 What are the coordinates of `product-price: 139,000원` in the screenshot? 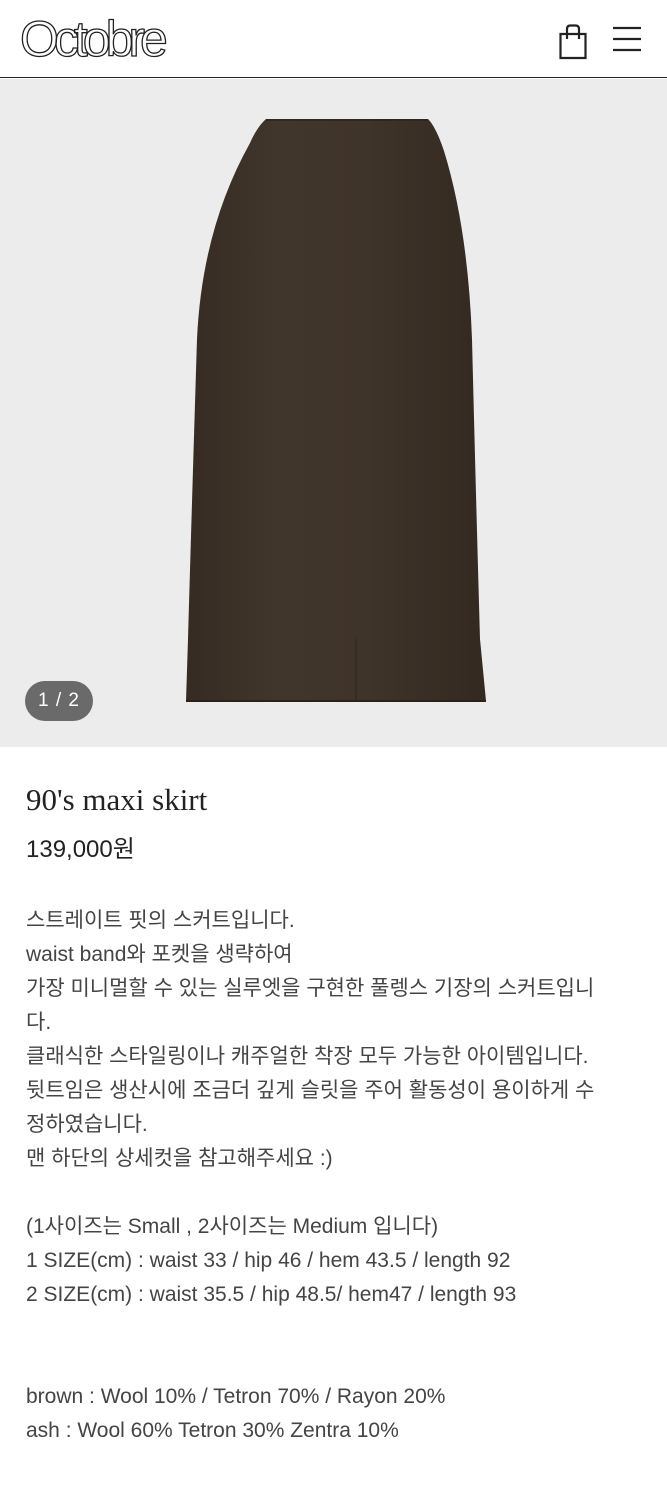 It's located at (80, 849).